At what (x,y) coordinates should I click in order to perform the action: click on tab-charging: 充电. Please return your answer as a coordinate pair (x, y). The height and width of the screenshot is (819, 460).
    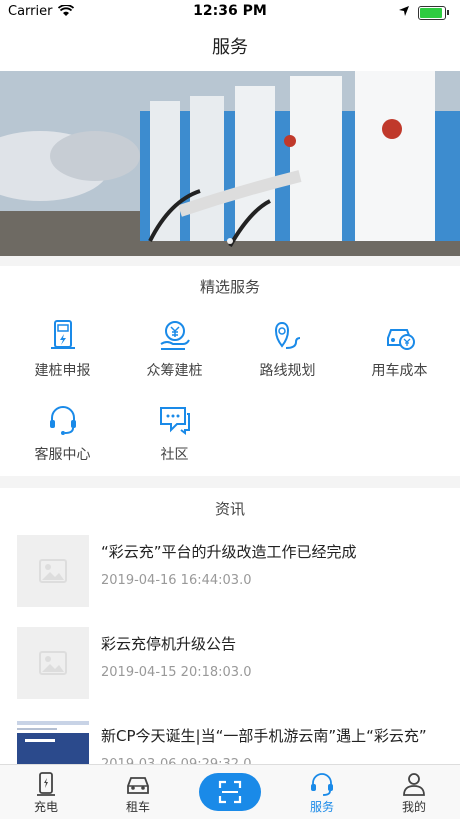
    Looking at the image, I should click on (46, 792).